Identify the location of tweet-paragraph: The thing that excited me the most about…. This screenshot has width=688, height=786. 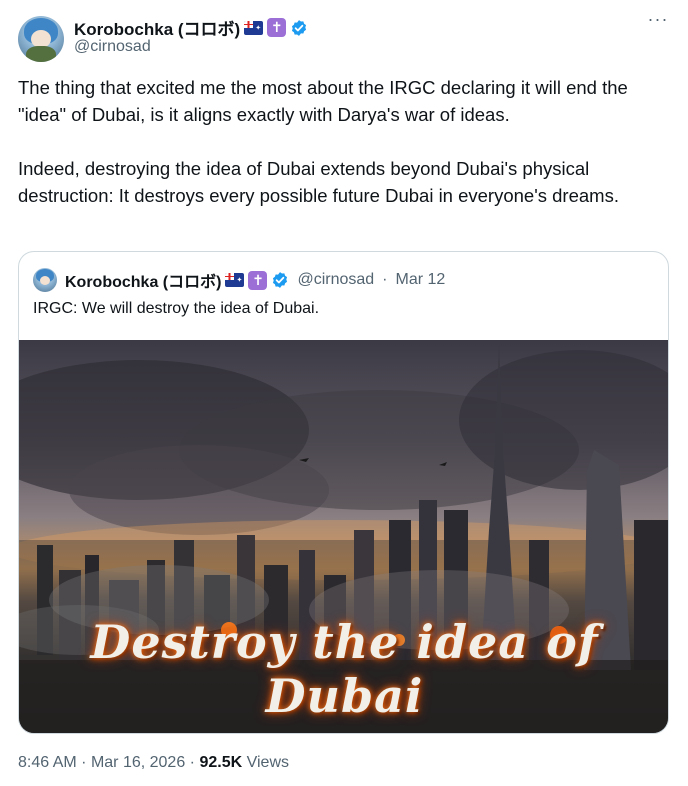
(323, 101).